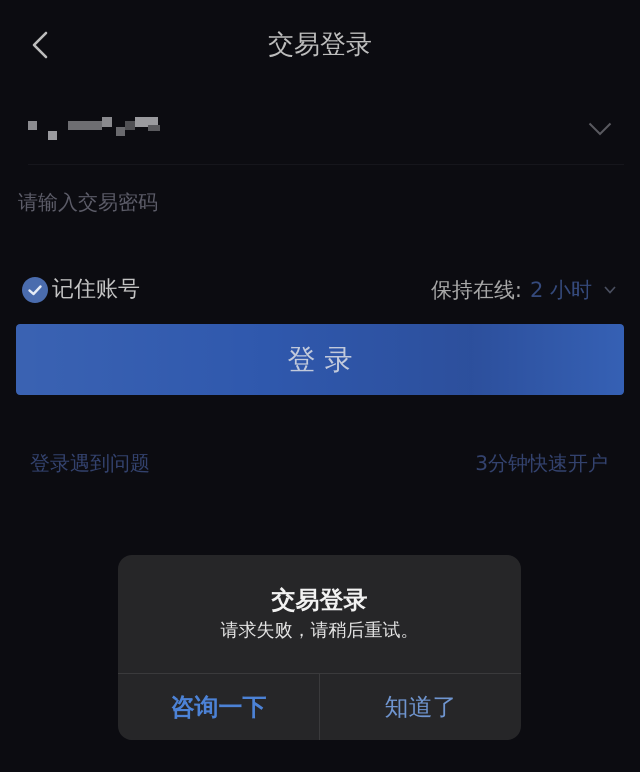 The height and width of the screenshot is (772, 640). Describe the element at coordinates (320, 45) in the screenshot. I see `page-title: 交易登录` at that location.